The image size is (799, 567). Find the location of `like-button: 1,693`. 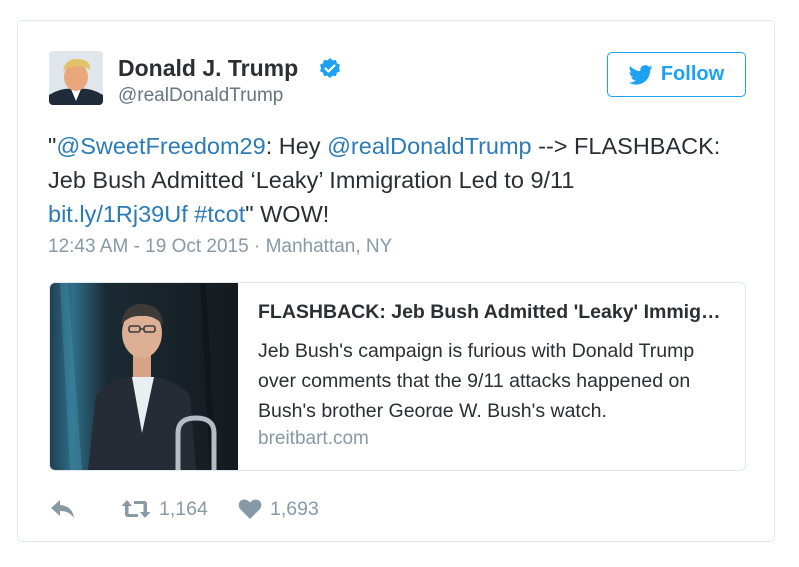

like-button: 1,693 is located at coordinates (278, 509).